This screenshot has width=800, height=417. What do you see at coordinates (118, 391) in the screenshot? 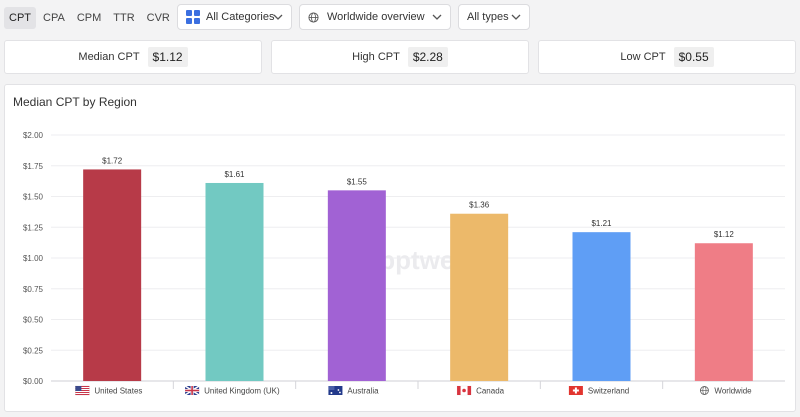
I see `x-tick-label: United States` at bounding box center [118, 391].